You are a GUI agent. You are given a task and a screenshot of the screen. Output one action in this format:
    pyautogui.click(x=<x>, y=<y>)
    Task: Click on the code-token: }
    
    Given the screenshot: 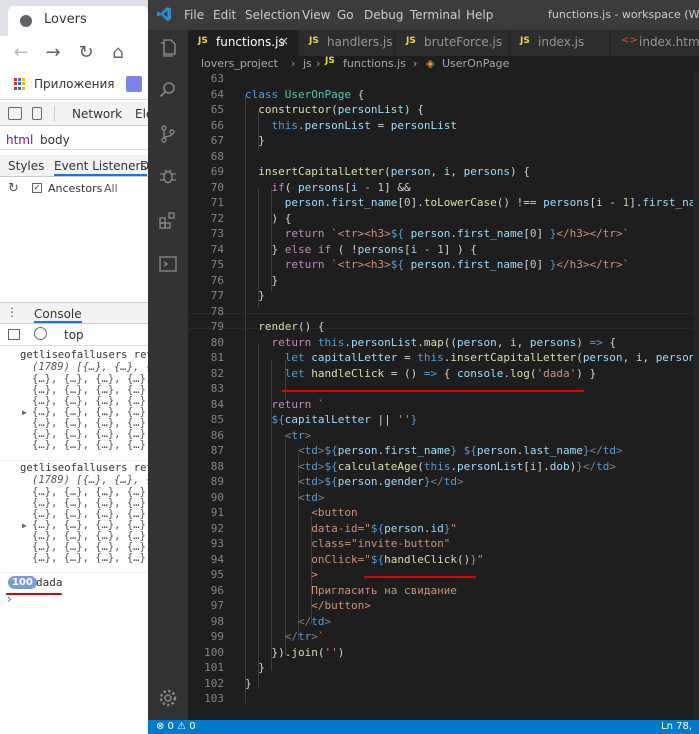 What is the action you would take?
    pyautogui.click(x=255, y=295)
    